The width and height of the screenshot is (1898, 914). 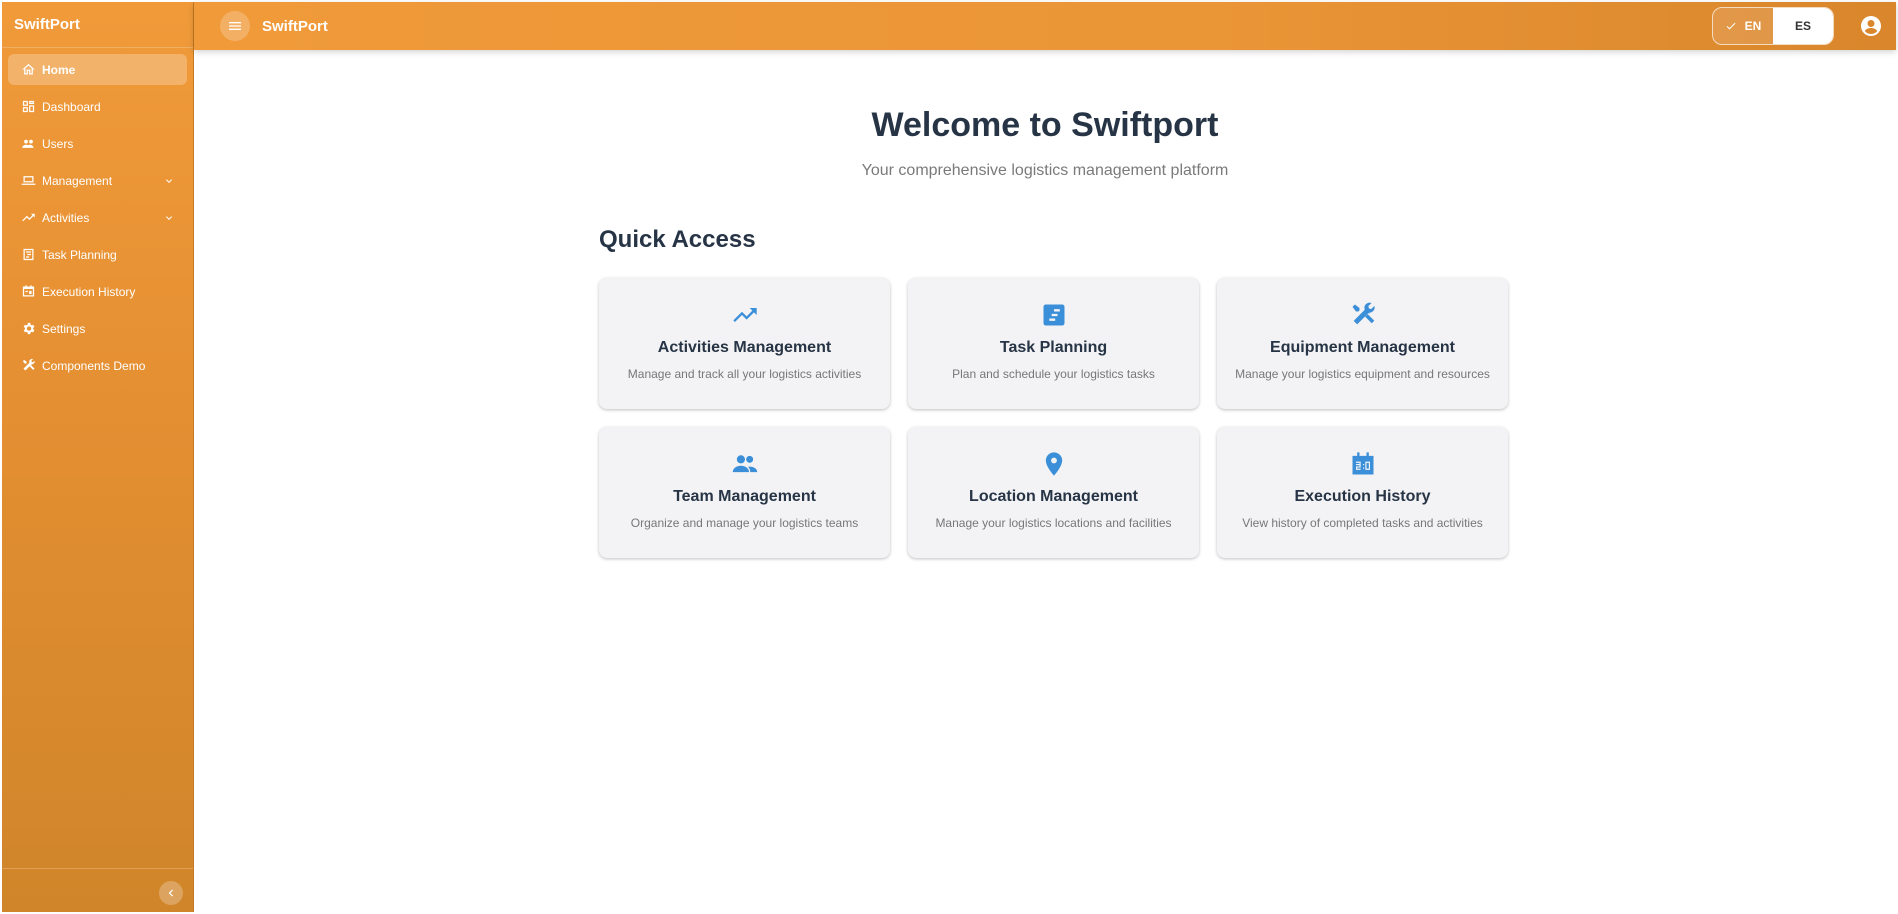 I want to click on sidebar-item-label: Execution History, so click(x=89, y=291).